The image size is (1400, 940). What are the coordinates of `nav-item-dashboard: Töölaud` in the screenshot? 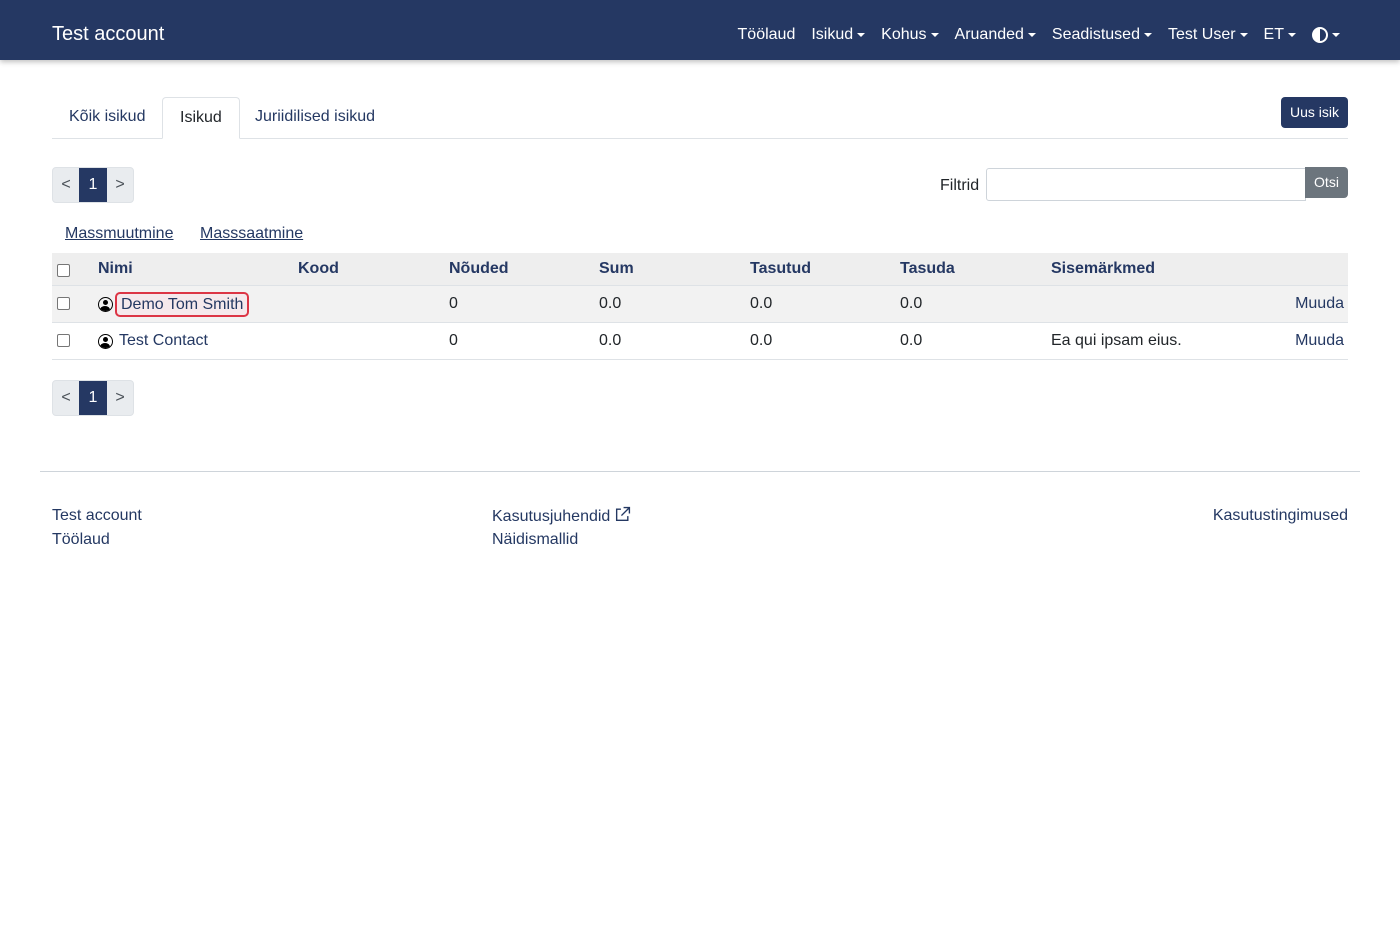 It's located at (767, 35).